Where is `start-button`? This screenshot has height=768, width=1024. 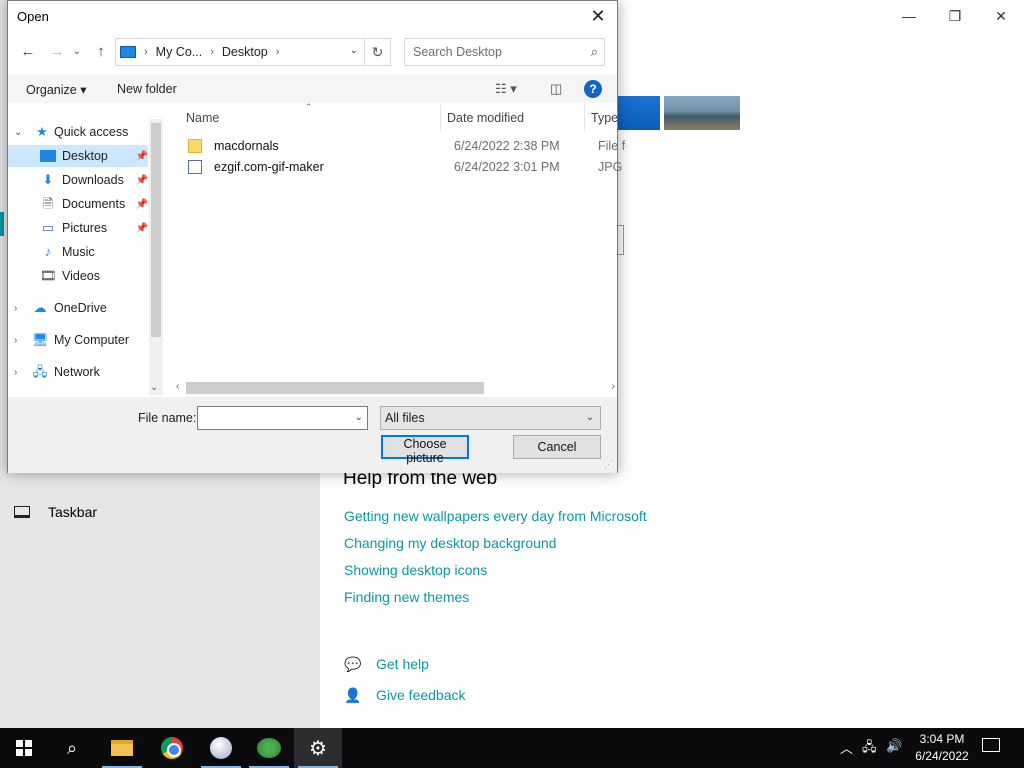 start-button is located at coordinates (24, 748).